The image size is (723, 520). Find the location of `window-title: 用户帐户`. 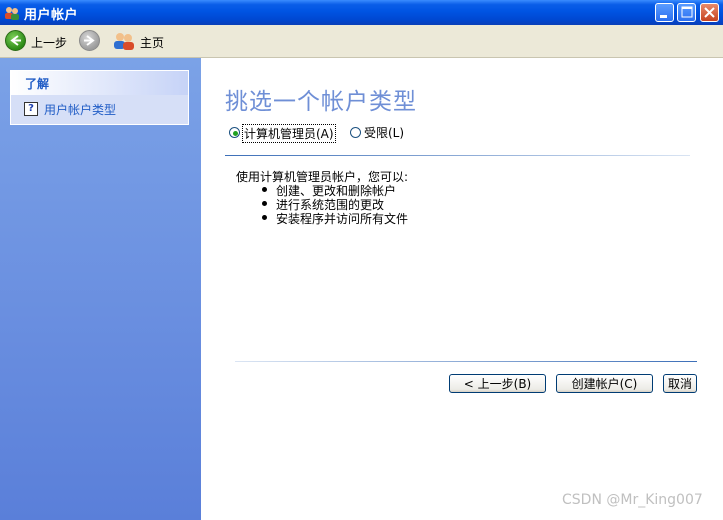

window-title: 用户帐户 is located at coordinates (51, 15).